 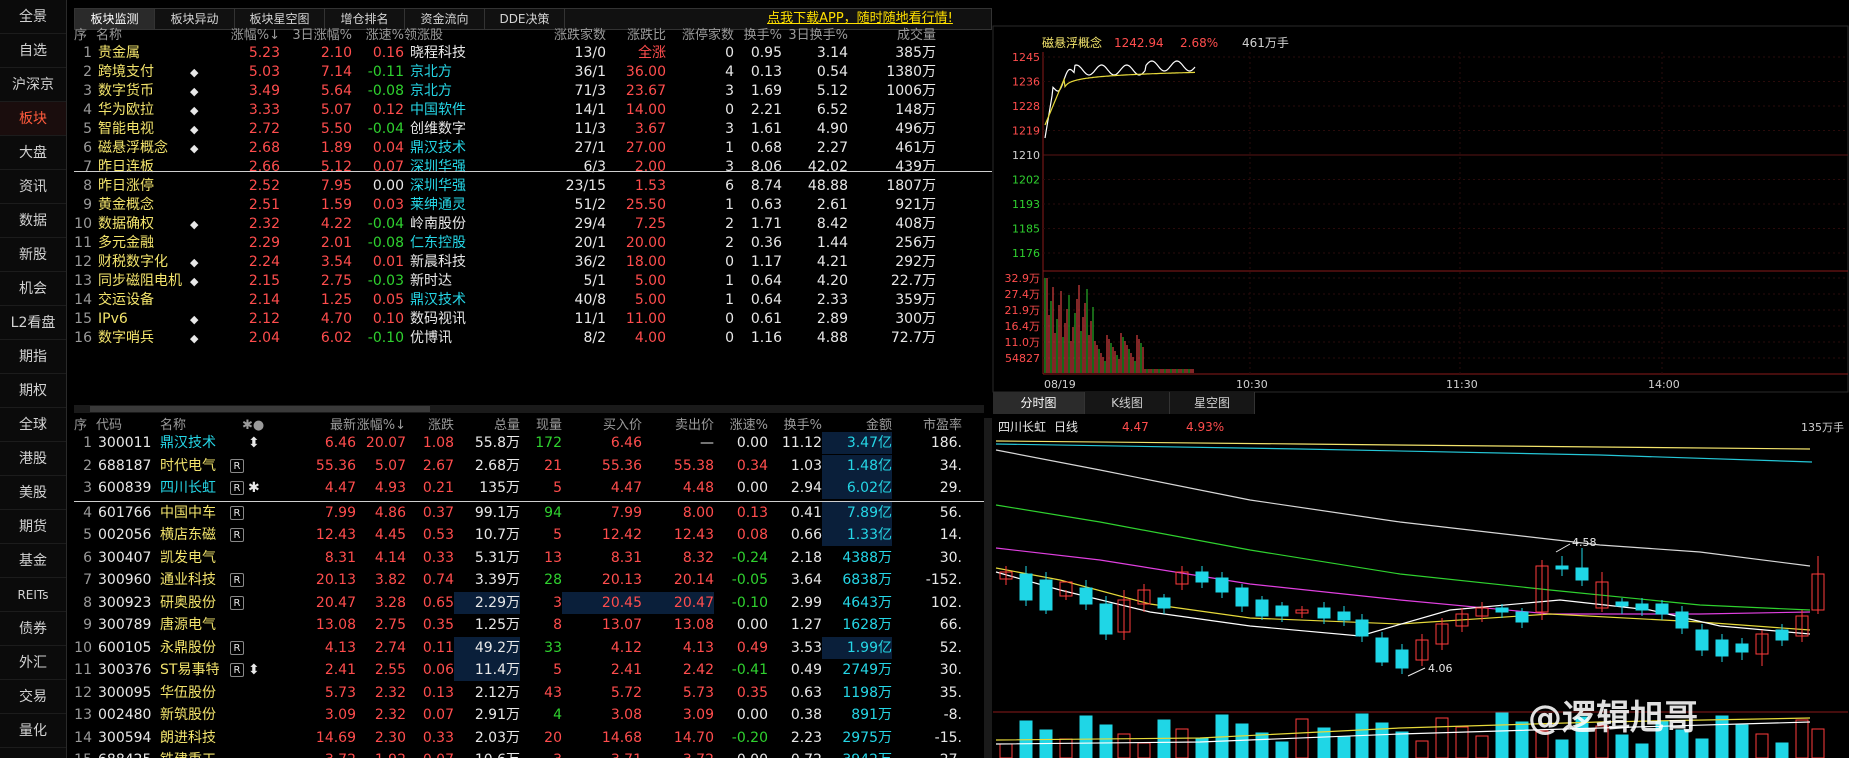 I want to click on price-tick: 1228, so click(x=1026, y=106).